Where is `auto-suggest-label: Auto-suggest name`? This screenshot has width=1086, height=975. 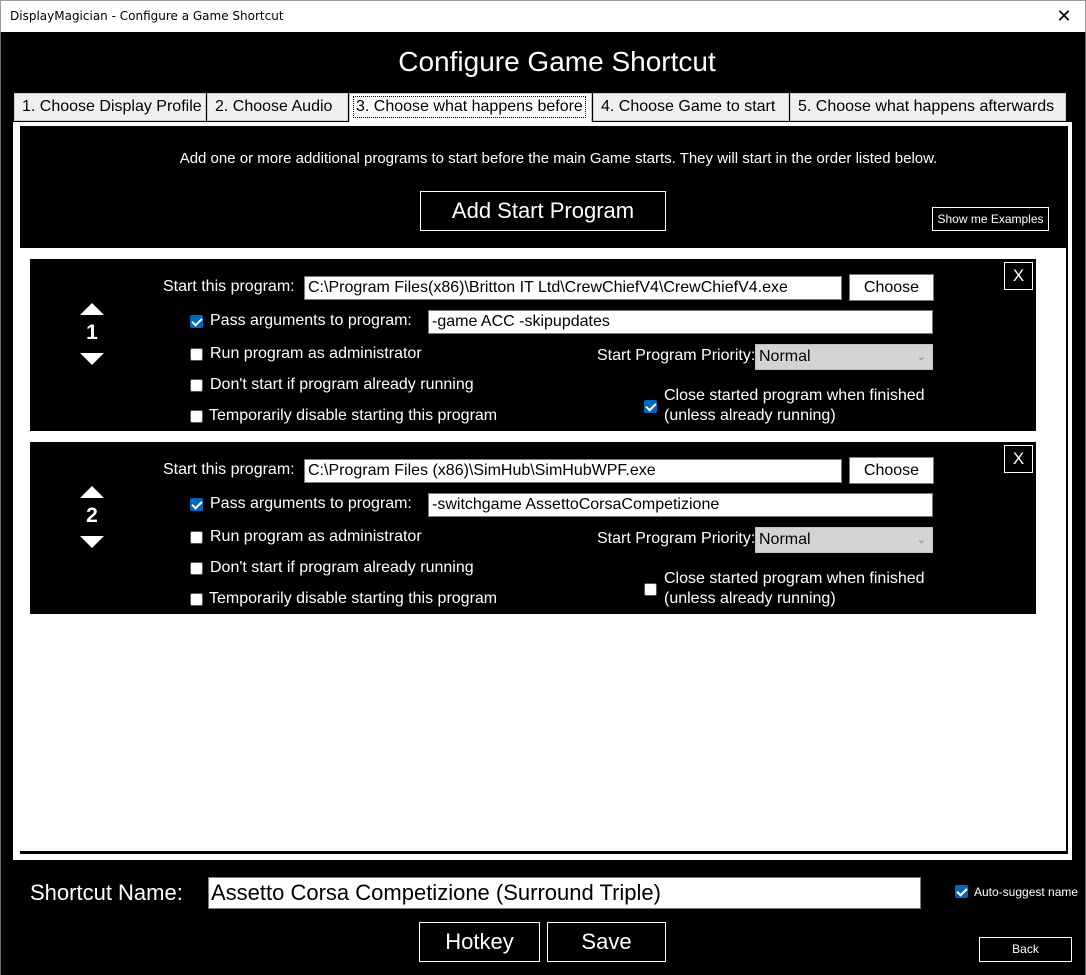 auto-suggest-label: Auto-suggest name is located at coordinates (1026, 892).